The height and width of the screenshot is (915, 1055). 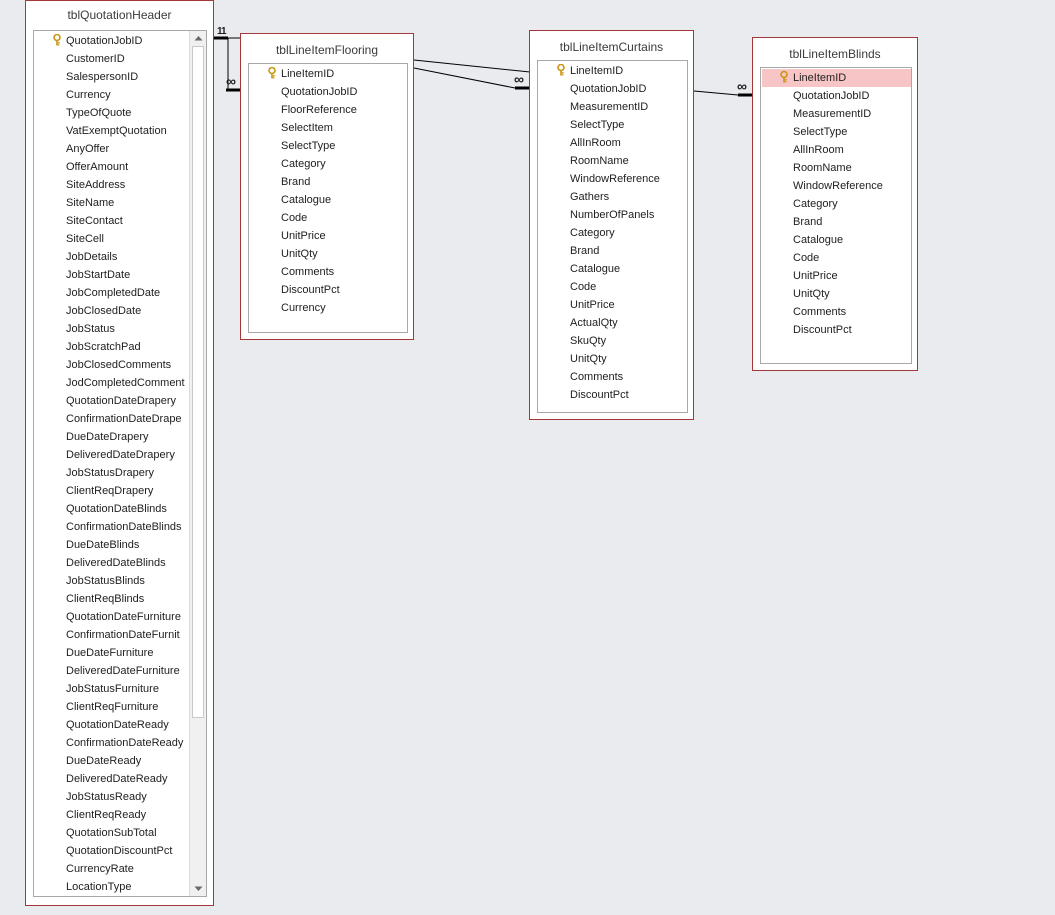 I want to click on table-field: NumberOfPanels, so click(x=613, y=215).